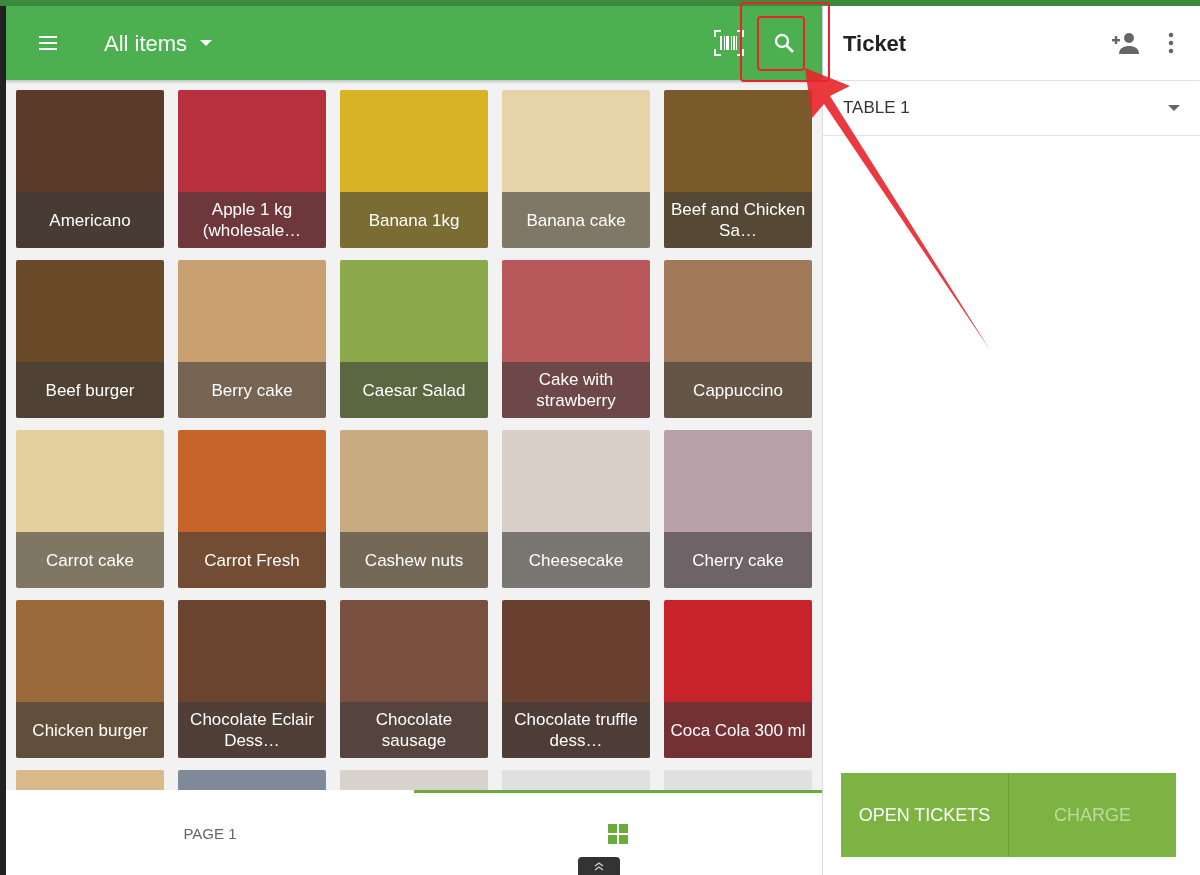  What do you see at coordinates (738, 509) in the screenshot?
I see `item-tile: Cherry cake` at bounding box center [738, 509].